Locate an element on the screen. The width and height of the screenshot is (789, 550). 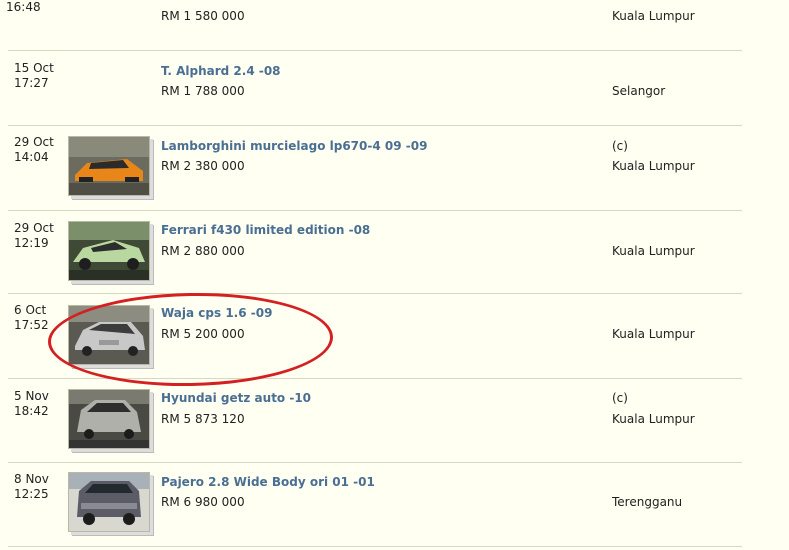
silver-getz-photo is located at coordinates (109, 419).